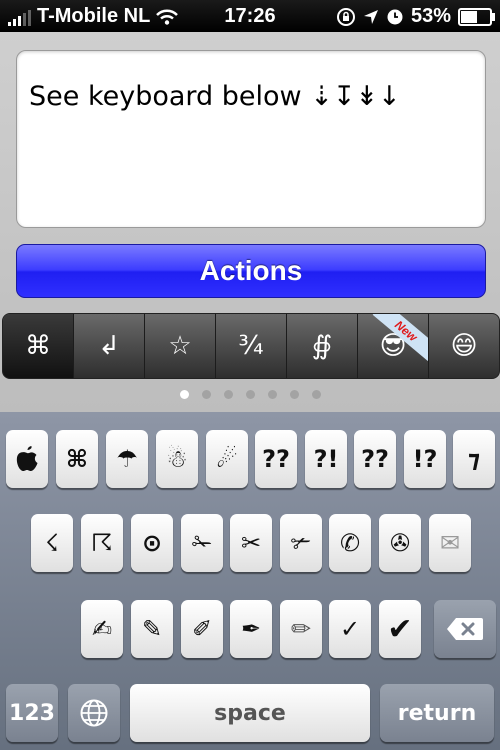  I want to click on telephone-key: ✆, so click(350, 543).